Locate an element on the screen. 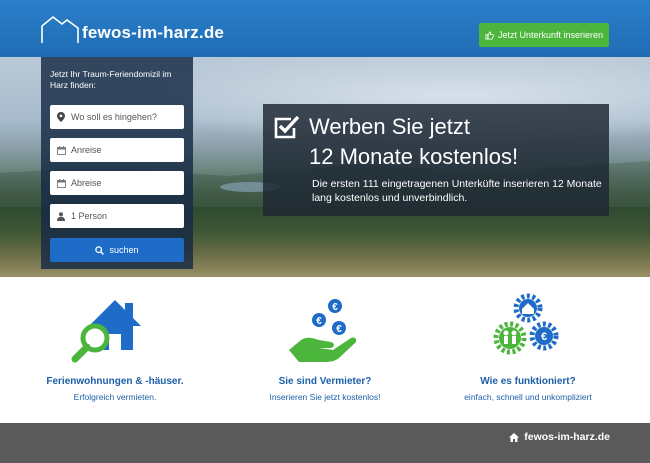 Image resolution: width=650 pixels, height=463 pixels. arrival-input: Anreise is located at coordinates (117, 150).